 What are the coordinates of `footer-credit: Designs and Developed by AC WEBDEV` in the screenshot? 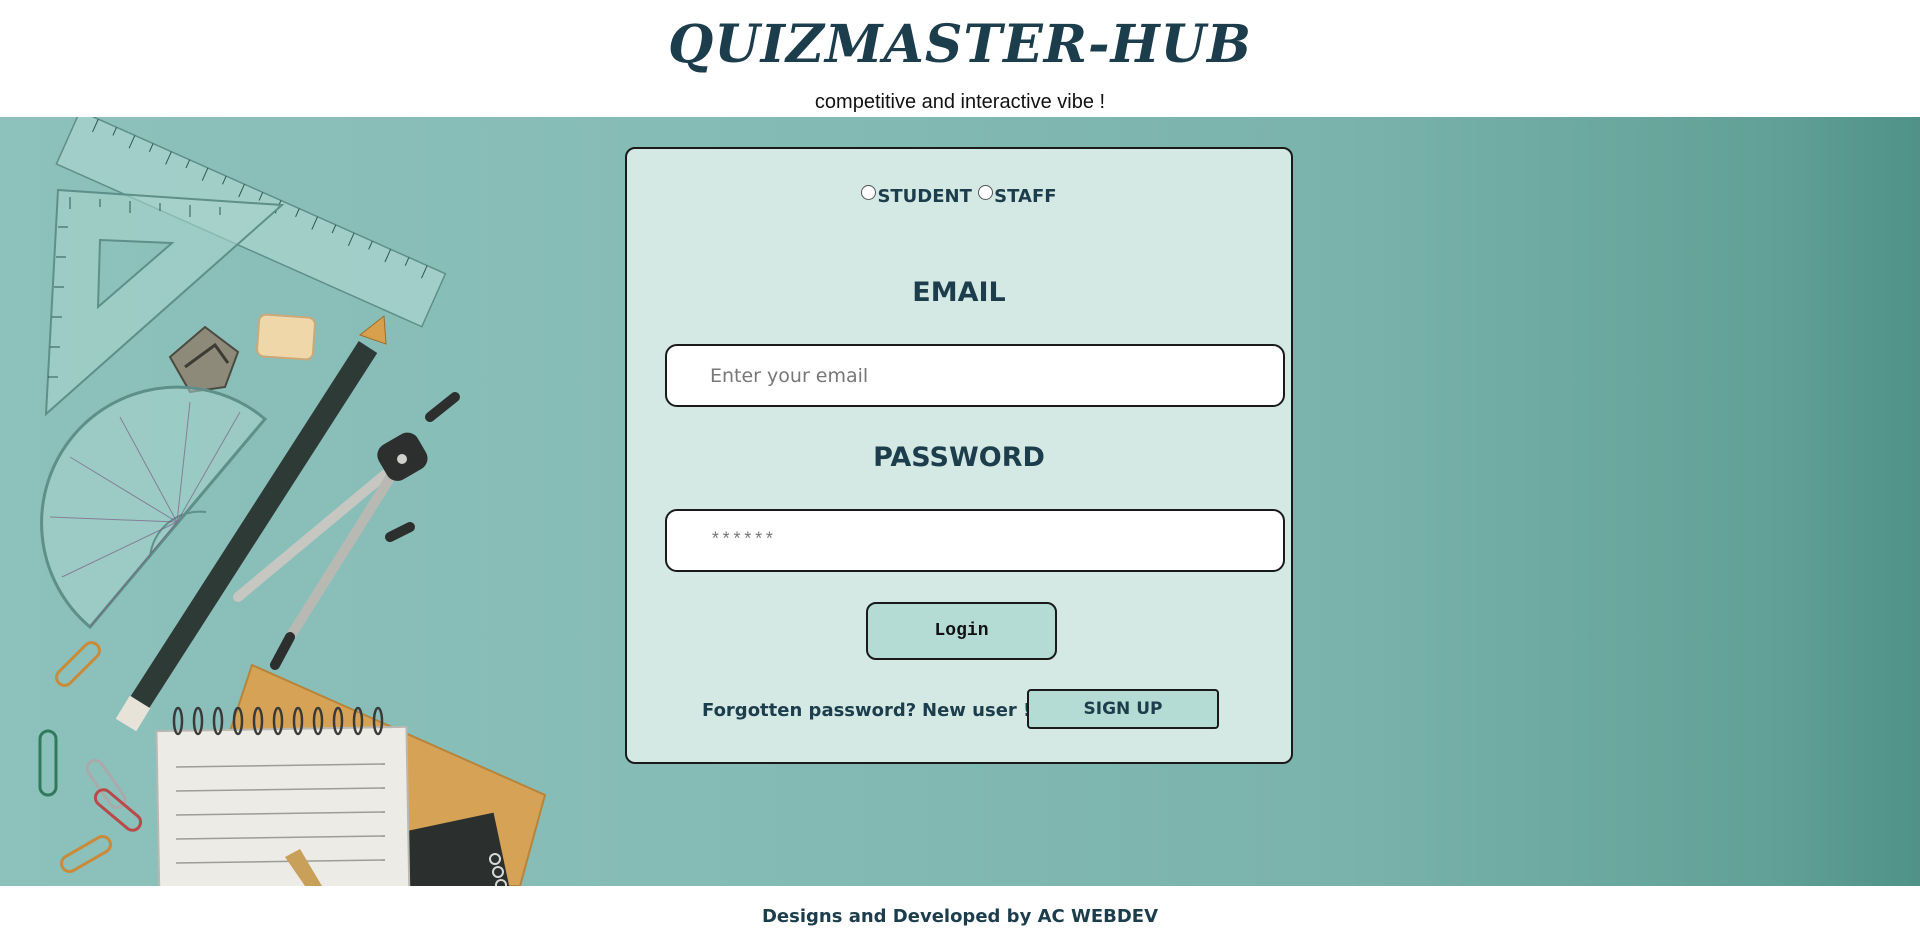 It's located at (960, 916).